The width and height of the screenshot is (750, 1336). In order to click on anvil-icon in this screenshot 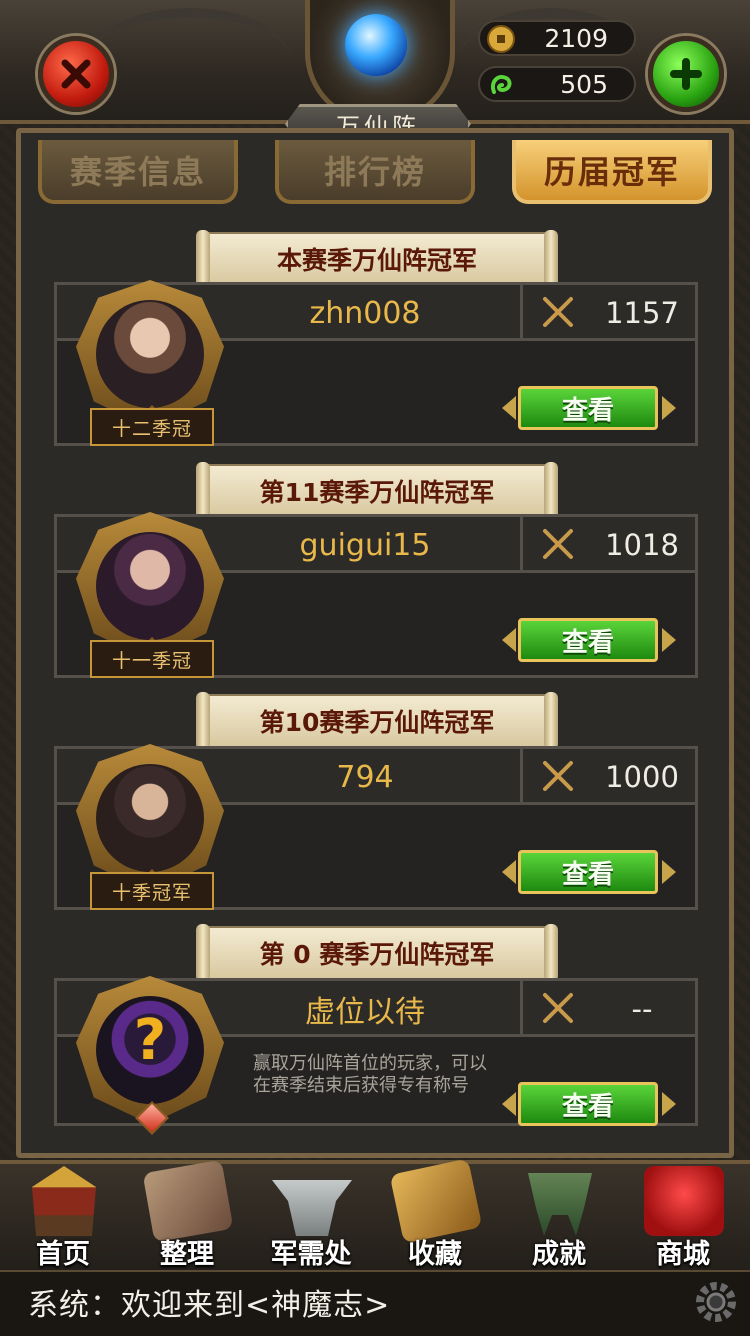, I will do `click(312, 1208)`.